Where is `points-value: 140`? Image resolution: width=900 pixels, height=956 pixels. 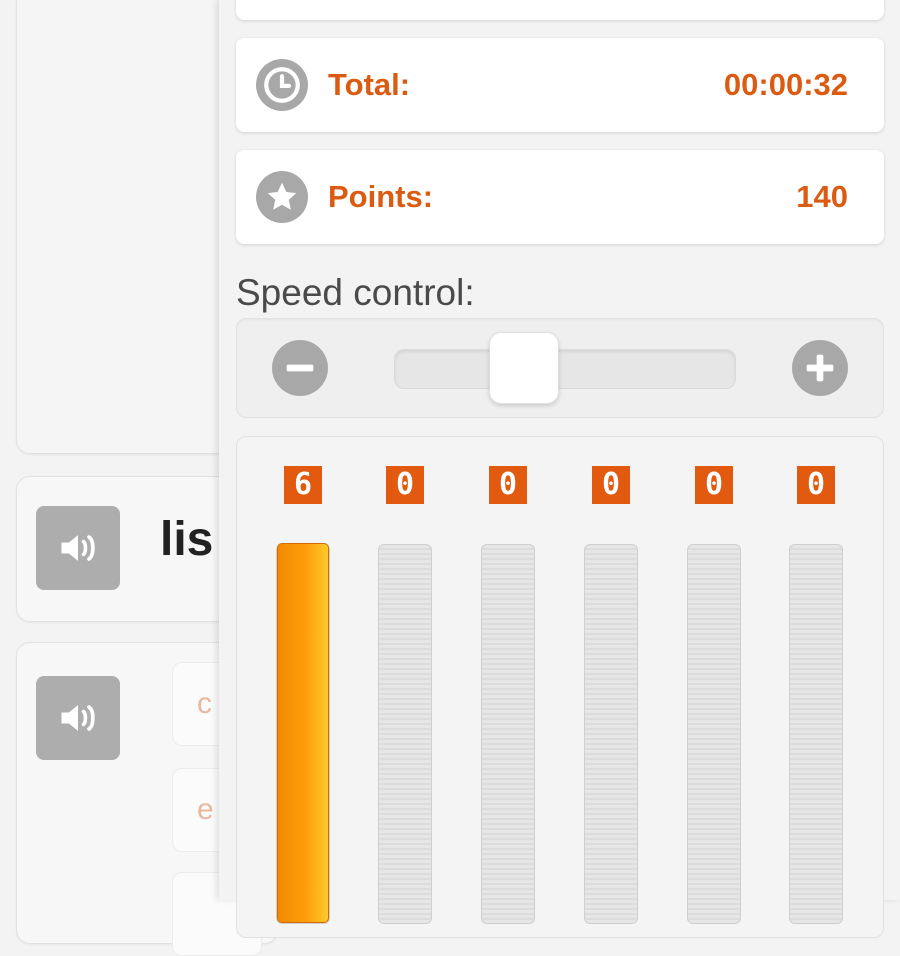 points-value: 140 is located at coordinates (822, 196).